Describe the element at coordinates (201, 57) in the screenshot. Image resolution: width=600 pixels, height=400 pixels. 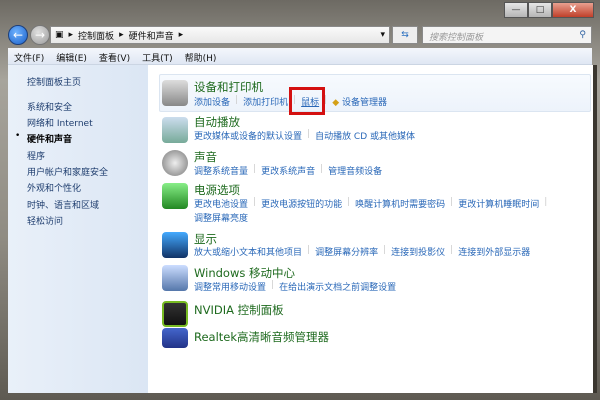
I see `menu-help: 帮助(H)` at that location.